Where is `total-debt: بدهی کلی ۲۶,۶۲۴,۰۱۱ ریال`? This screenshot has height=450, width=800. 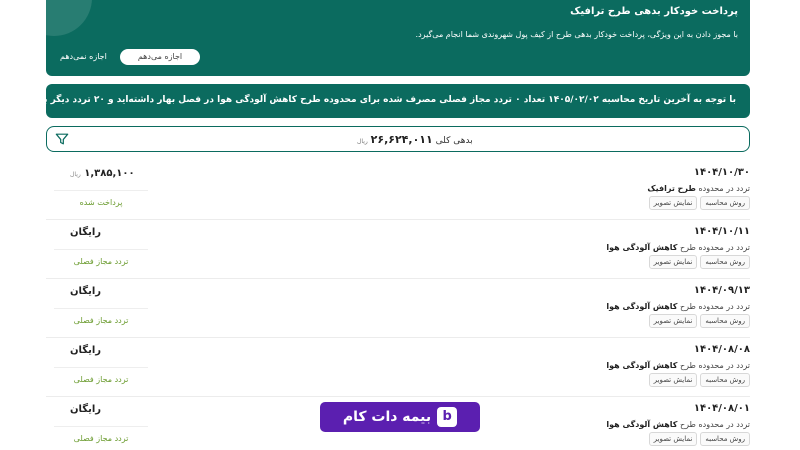
total-debt: بدهی کلی ۲۶,۶۲۴,۰۱۱ ریال is located at coordinates (415, 139).